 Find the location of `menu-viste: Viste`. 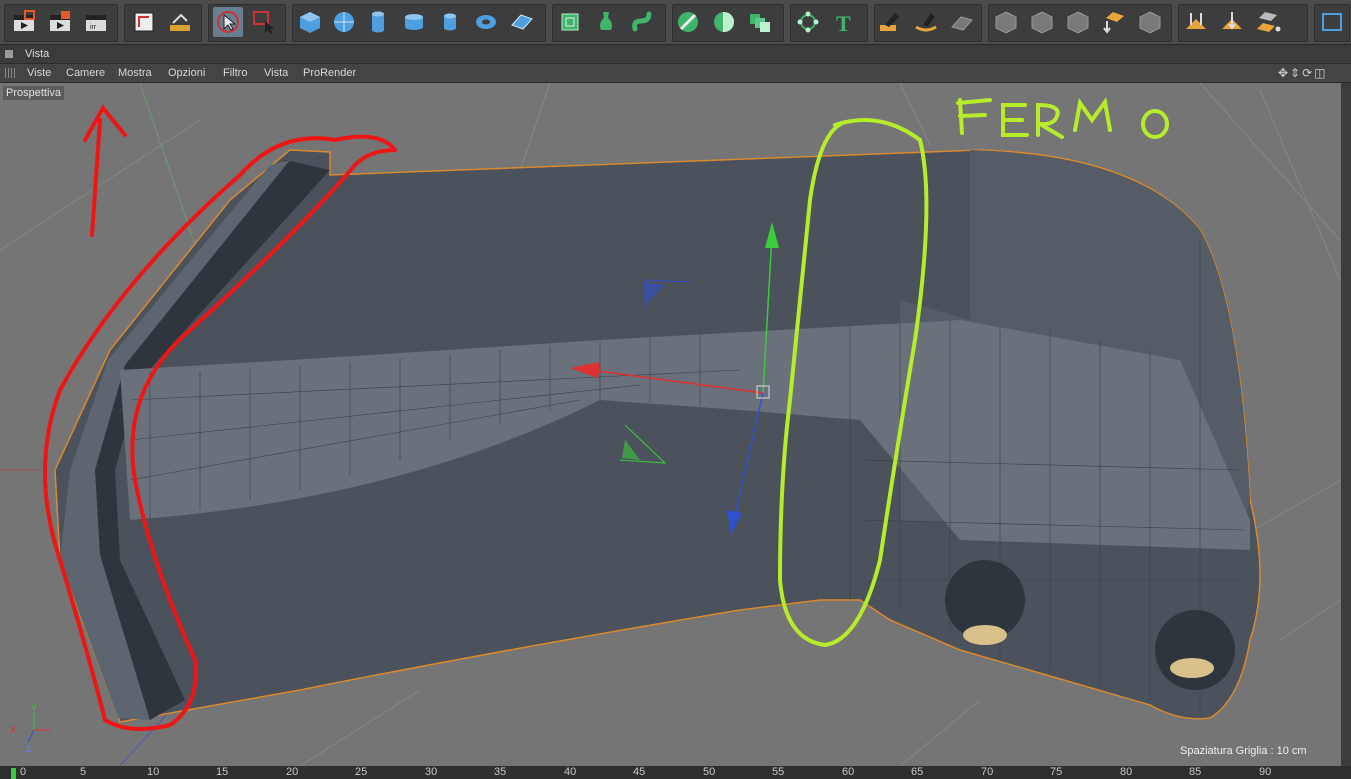

menu-viste: Viste is located at coordinates (39, 73).